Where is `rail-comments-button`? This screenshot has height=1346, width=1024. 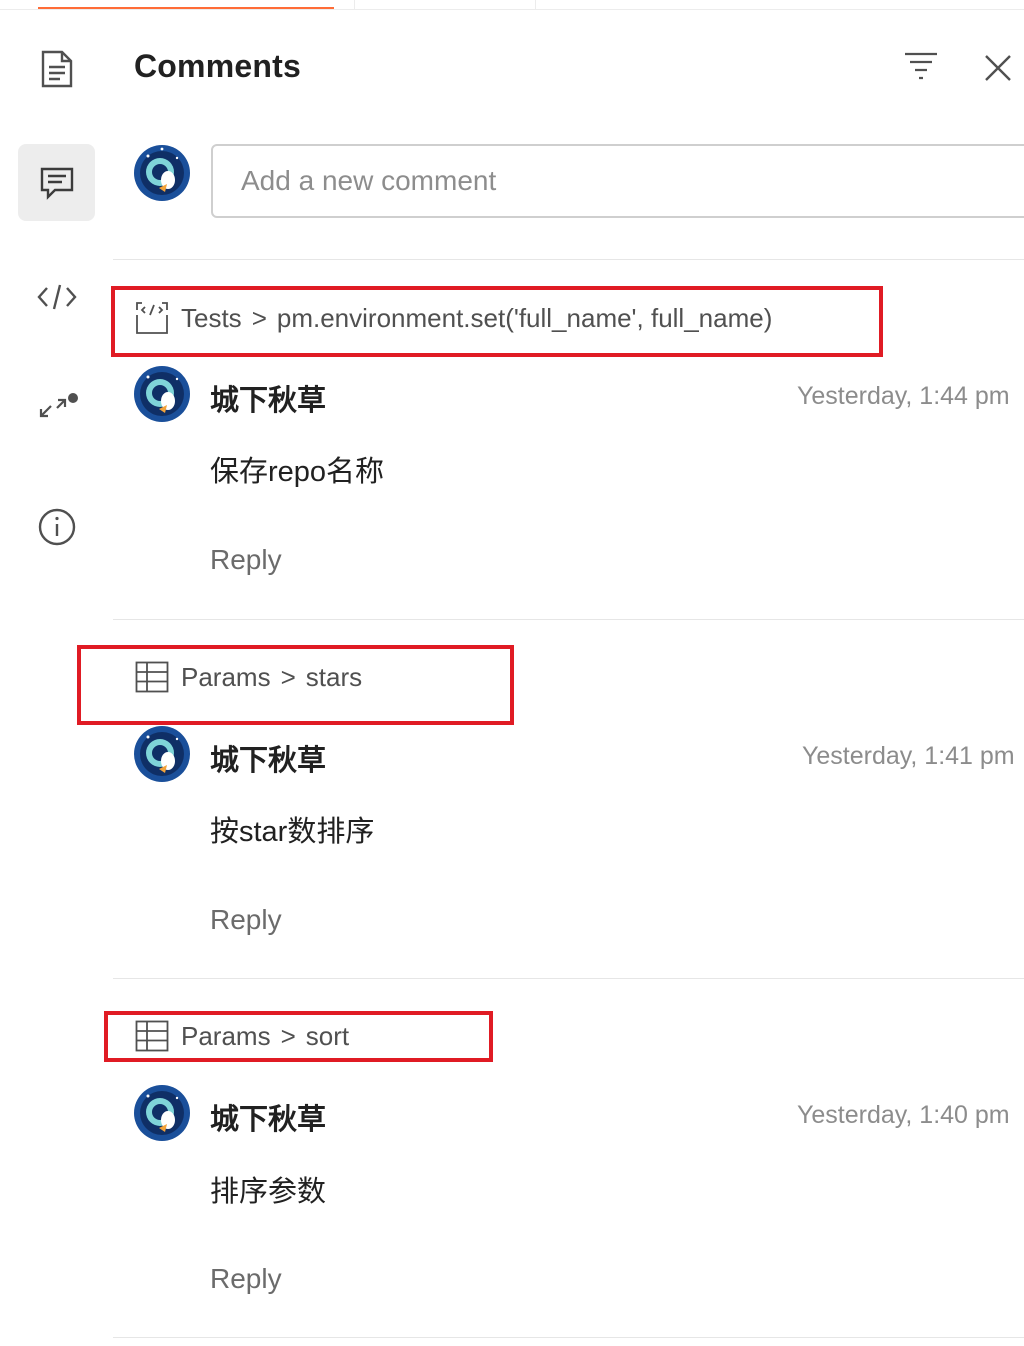 rail-comments-button is located at coordinates (56, 182).